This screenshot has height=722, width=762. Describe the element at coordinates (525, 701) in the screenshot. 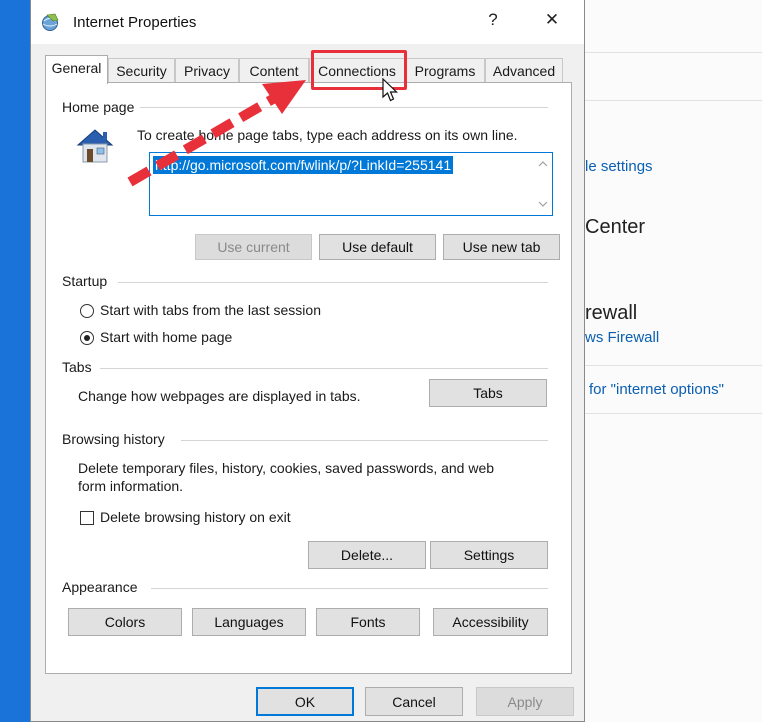

I see `apply-button: Apply` at that location.